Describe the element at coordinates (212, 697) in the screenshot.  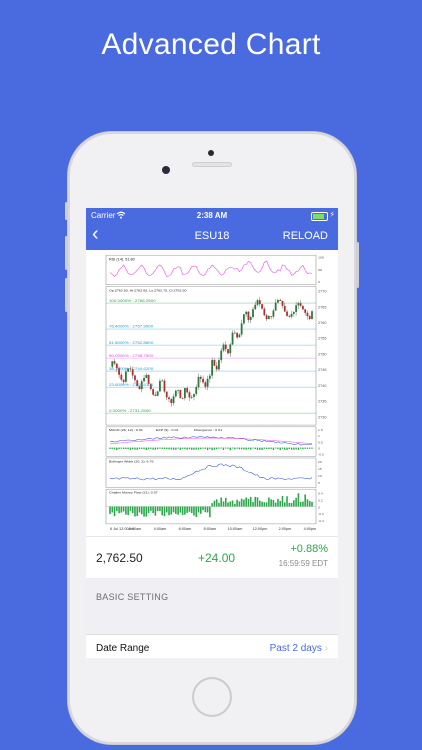
I see `home-button` at that location.